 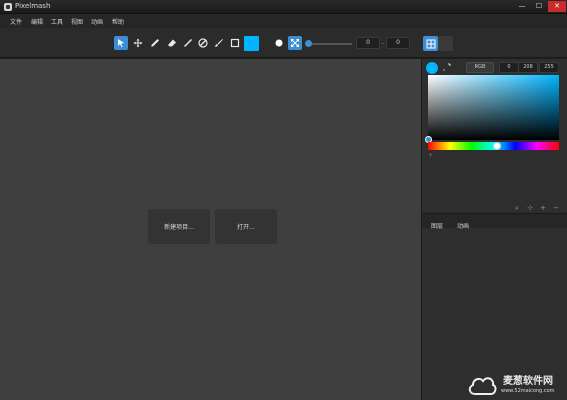 I want to click on layers-tab-row, so click(x=494, y=221).